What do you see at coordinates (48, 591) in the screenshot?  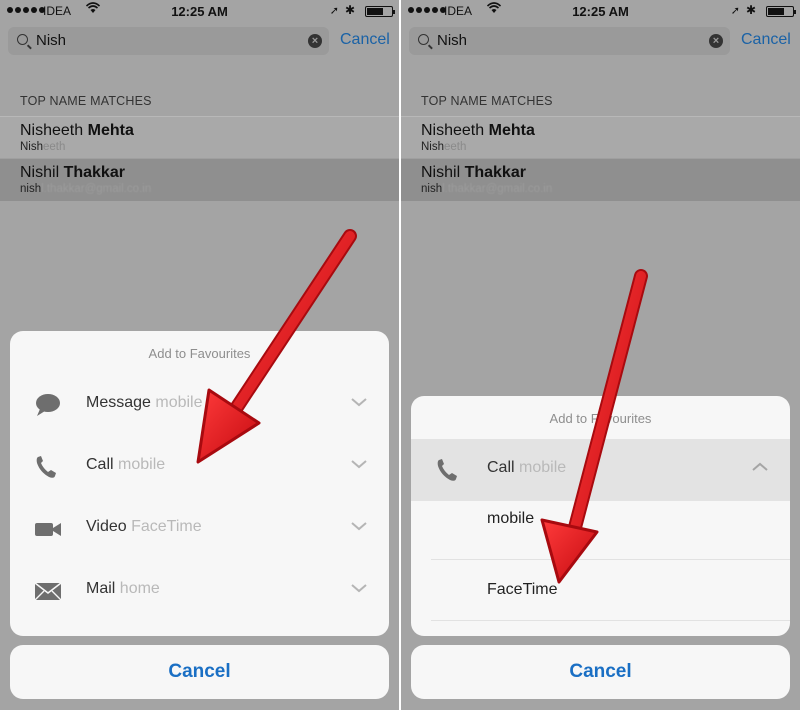 I see `envelope-icon` at bounding box center [48, 591].